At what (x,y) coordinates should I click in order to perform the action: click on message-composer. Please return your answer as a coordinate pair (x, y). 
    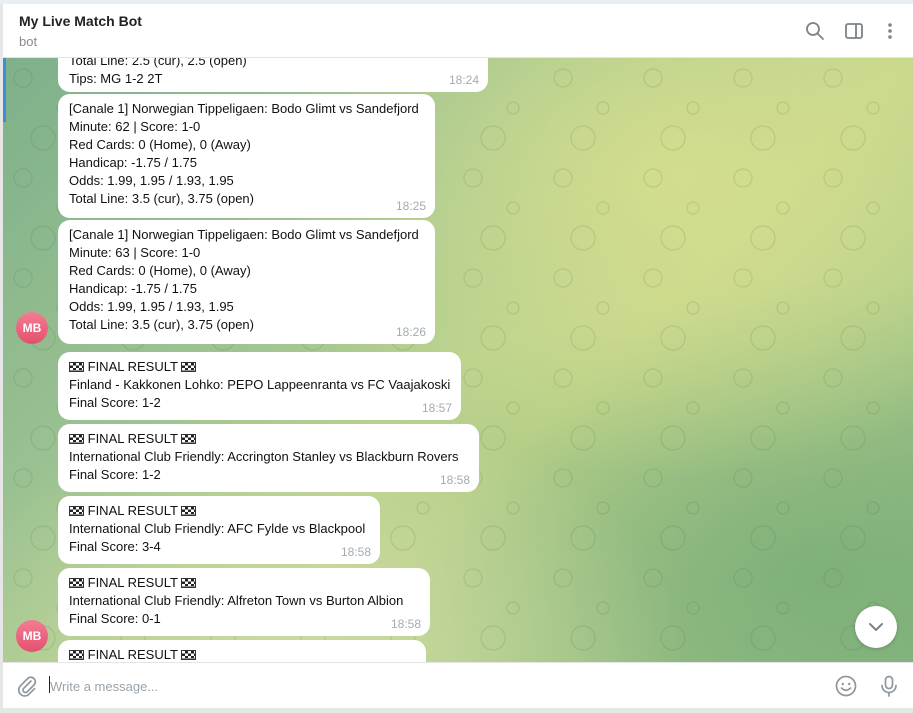
    Looking at the image, I should click on (458, 685).